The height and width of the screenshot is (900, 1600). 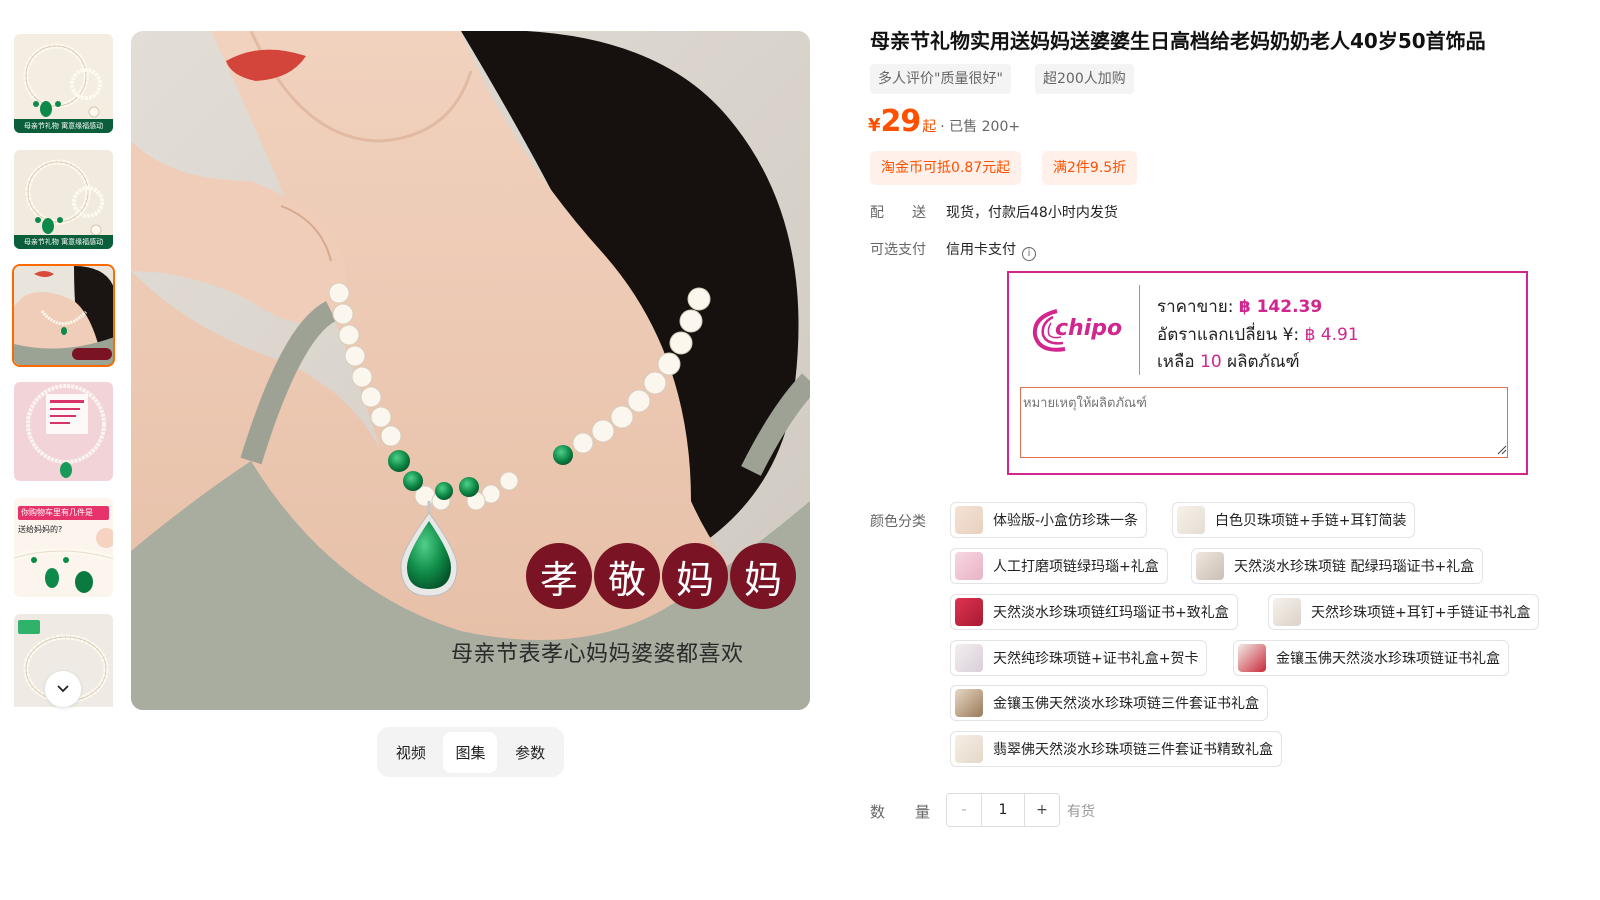 I want to click on tab-video: 视频, so click(x=411, y=752).